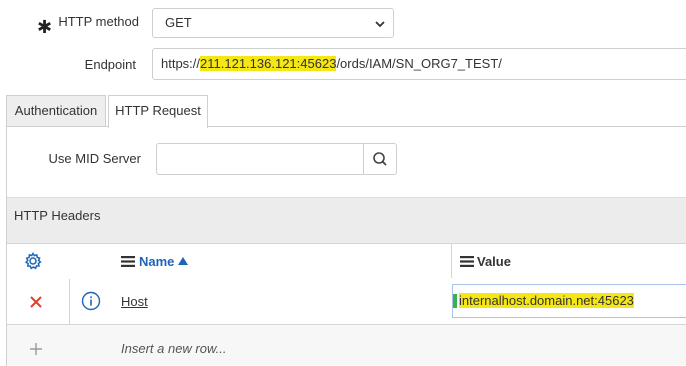 This screenshot has height=366, width=686. I want to click on http-method-select: GET, so click(273, 23).